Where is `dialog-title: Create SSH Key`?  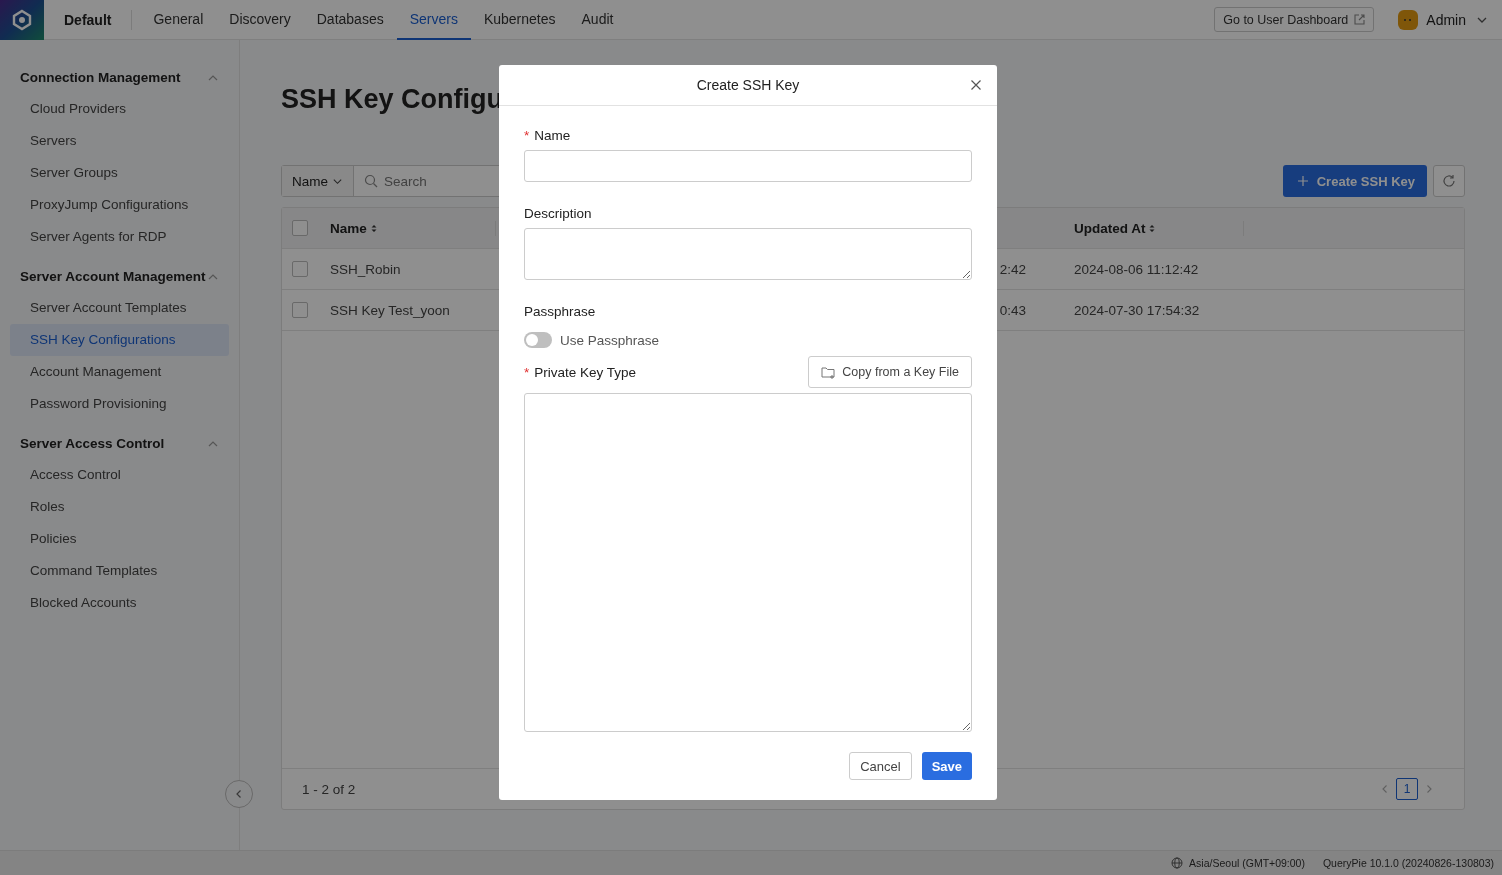 dialog-title: Create SSH Key is located at coordinates (748, 85).